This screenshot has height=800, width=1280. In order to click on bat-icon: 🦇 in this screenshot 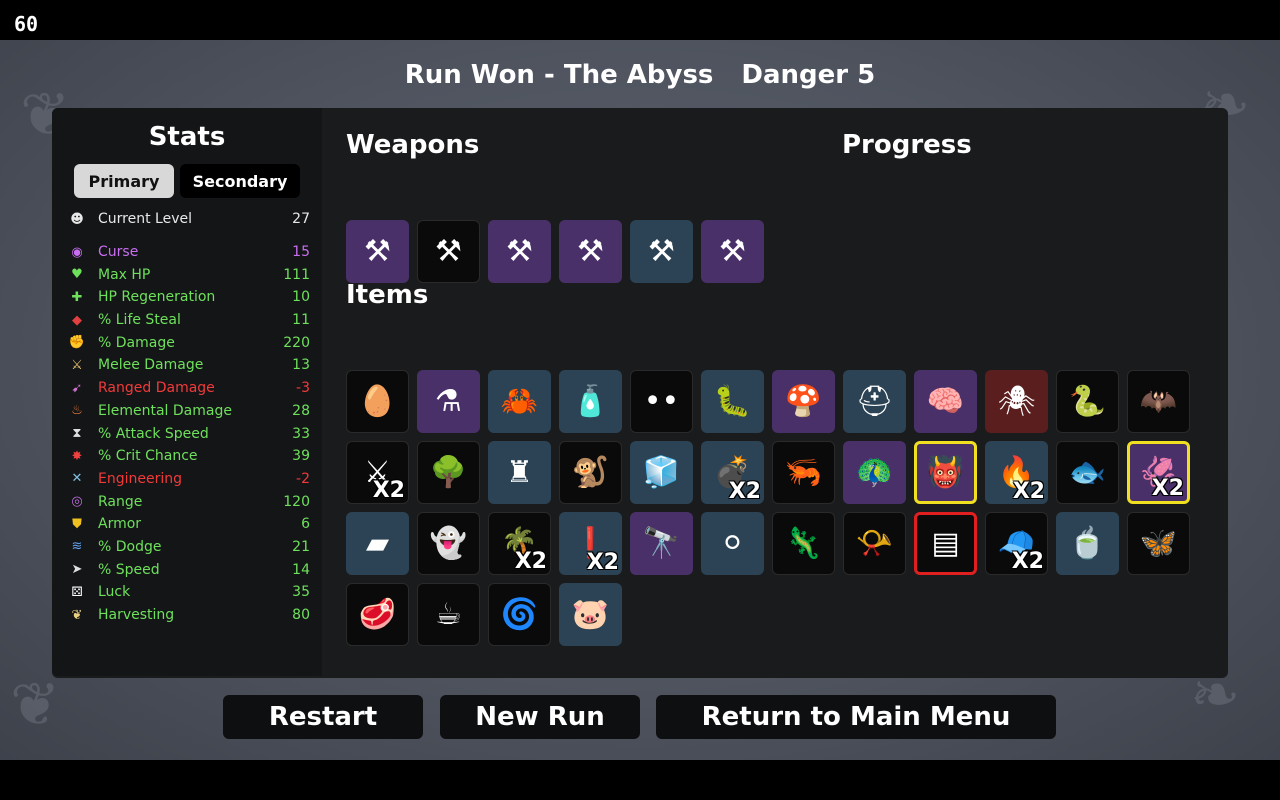, I will do `click(1158, 401)`.